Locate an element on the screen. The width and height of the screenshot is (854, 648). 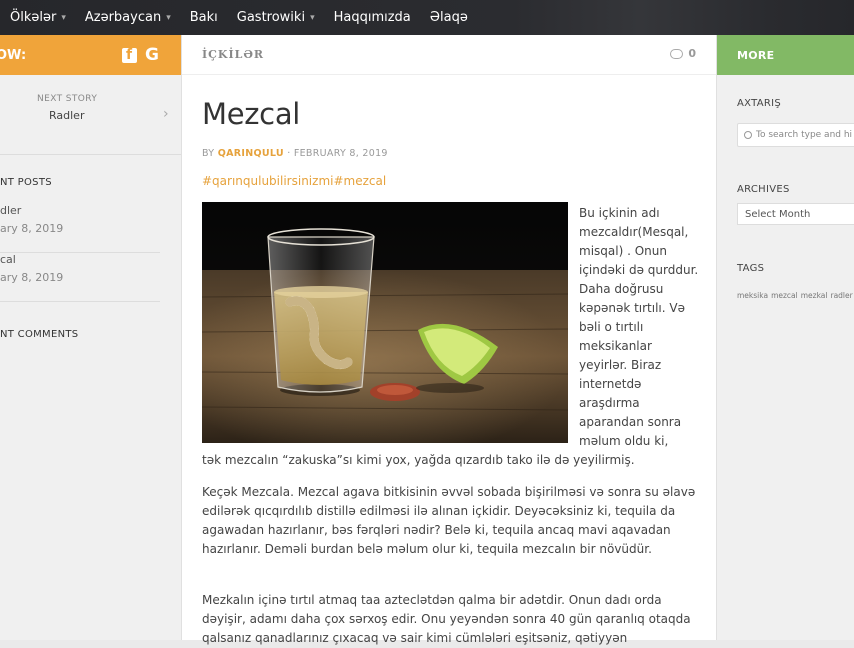
follow-label: OW: is located at coordinates (13, 55).